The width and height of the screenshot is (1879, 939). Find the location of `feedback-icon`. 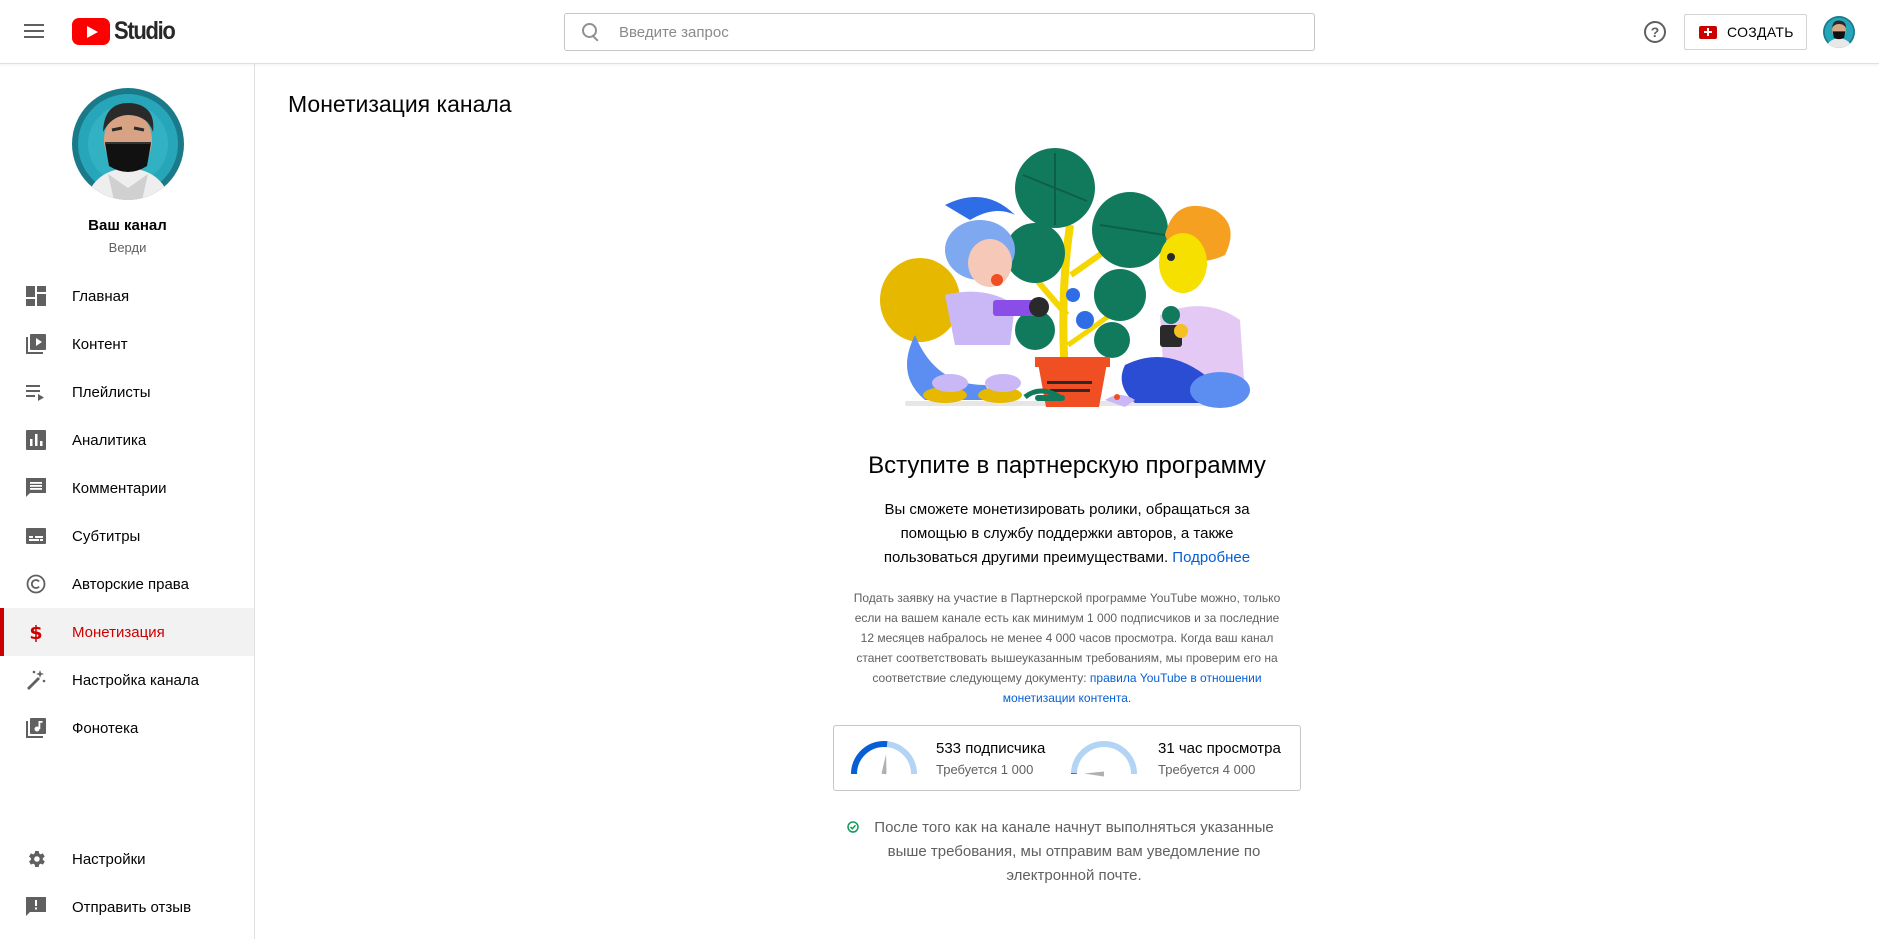

feedback-icon is located at coordinates (36, 907).